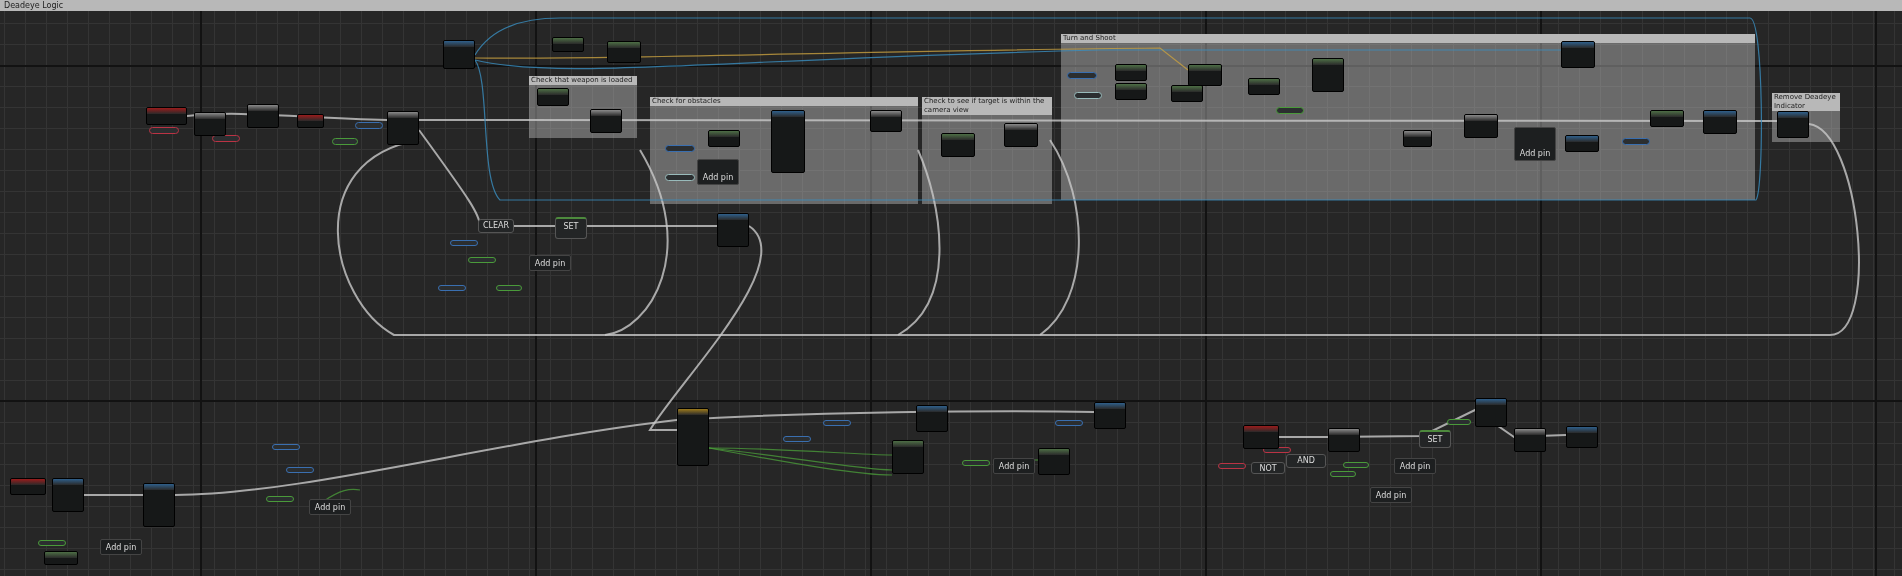 The height and width of the screenshot is (576, 1902). Describe the element at coordinates (951, 5) in the screenshot. I see `graph-title-bar: Deadeye Logic` at that location.